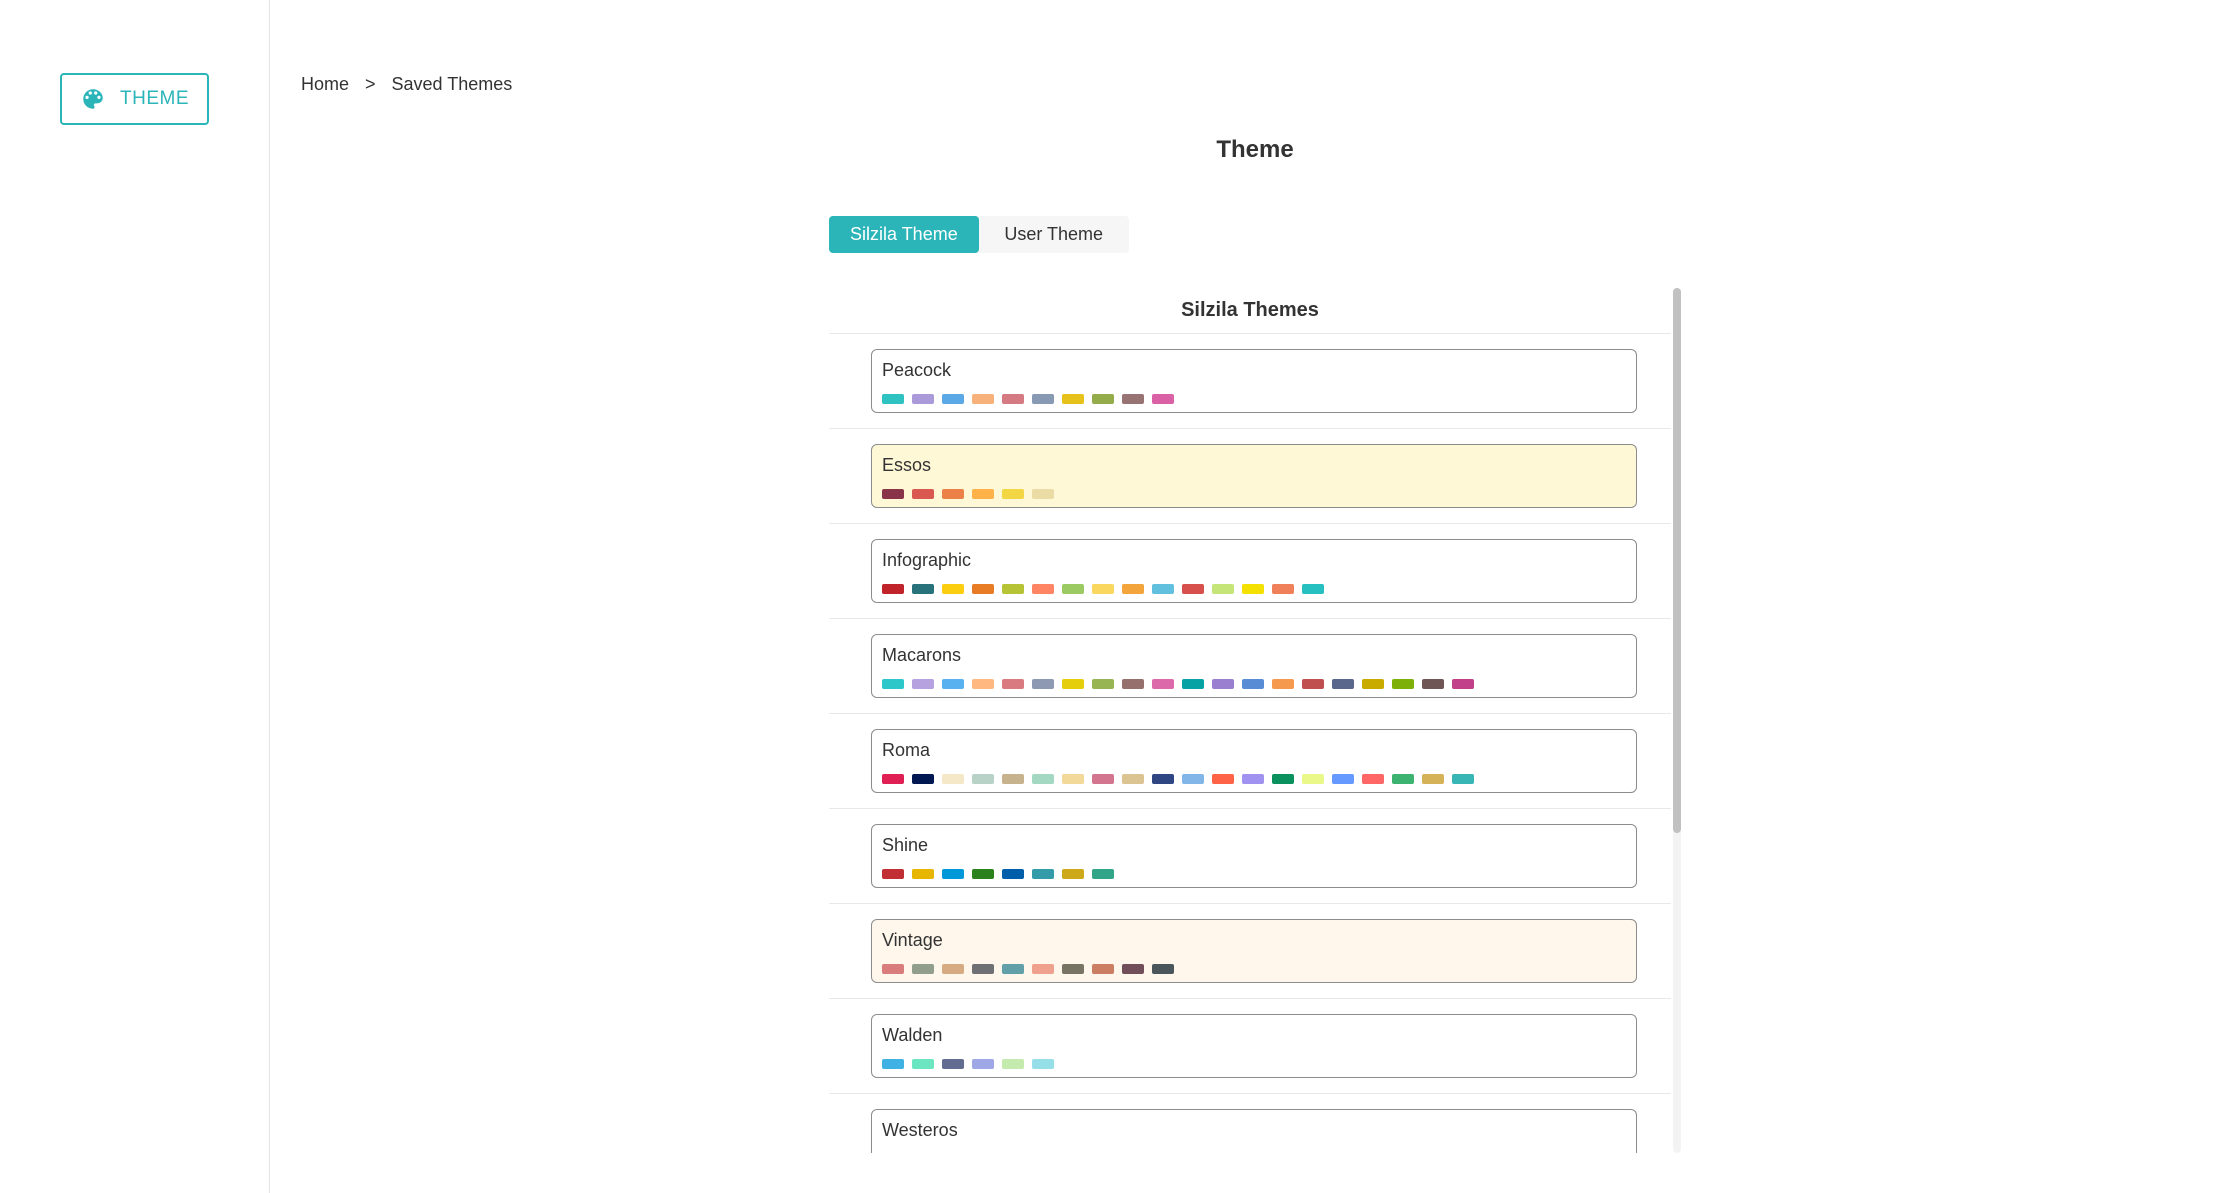  I want to click on theme-row: Roma, so click(1250, 761).